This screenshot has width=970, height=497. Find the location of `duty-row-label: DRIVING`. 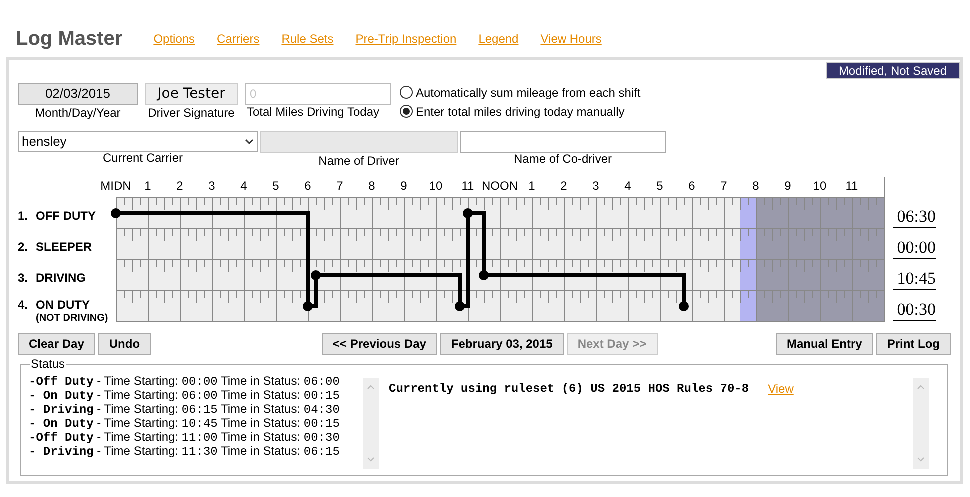

duty-row-label: DRIVING is located at coordinates (61, 278).